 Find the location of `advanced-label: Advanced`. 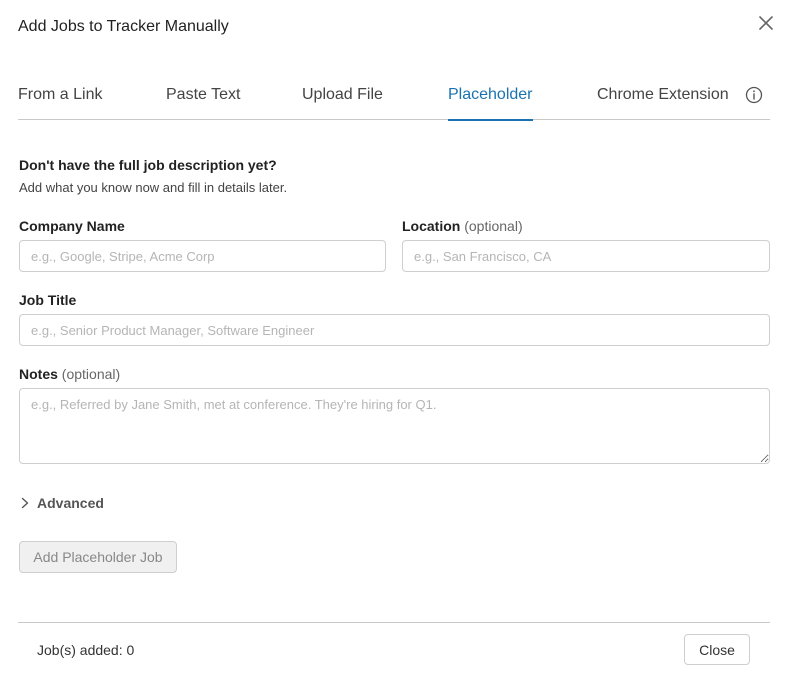

advanced-label: Advanced is located at coordinates (70, 503).